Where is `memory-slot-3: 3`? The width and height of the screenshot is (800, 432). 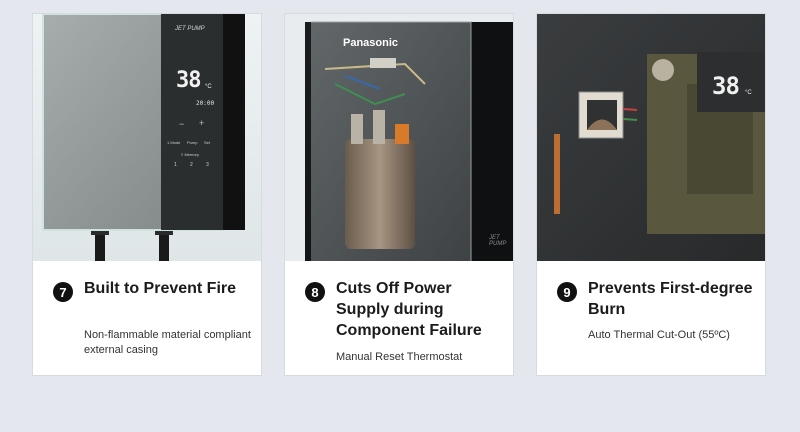 memory-slot-3: 3 is located at coordinates (207, 165).